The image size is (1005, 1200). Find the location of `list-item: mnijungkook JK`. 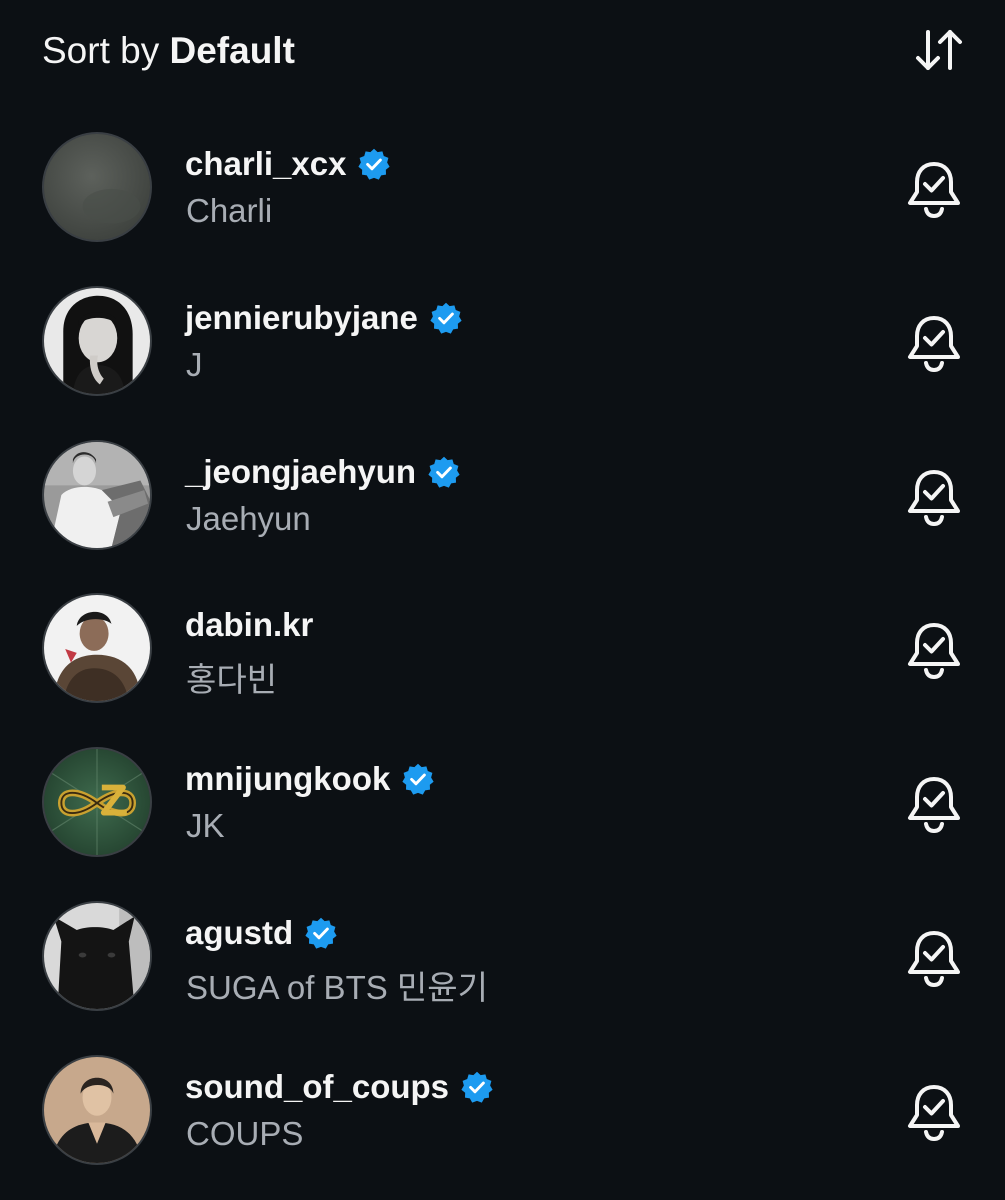

list-item: mnijungkook JK is located at coordinates (502, 802).